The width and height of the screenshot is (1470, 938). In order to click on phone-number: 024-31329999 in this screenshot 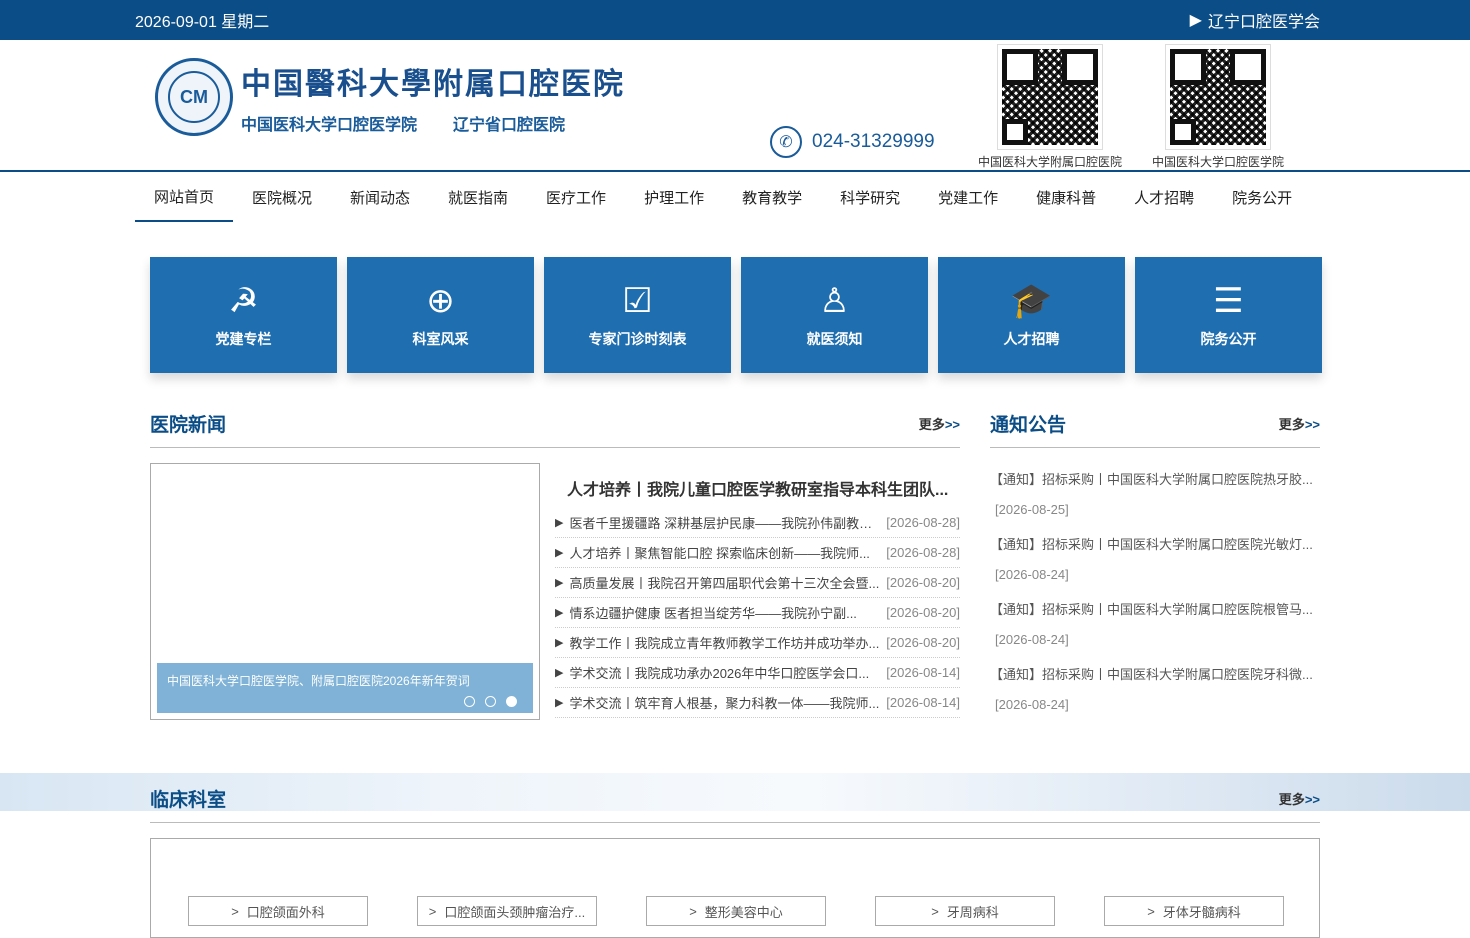, I will do `click(873, 141)`.